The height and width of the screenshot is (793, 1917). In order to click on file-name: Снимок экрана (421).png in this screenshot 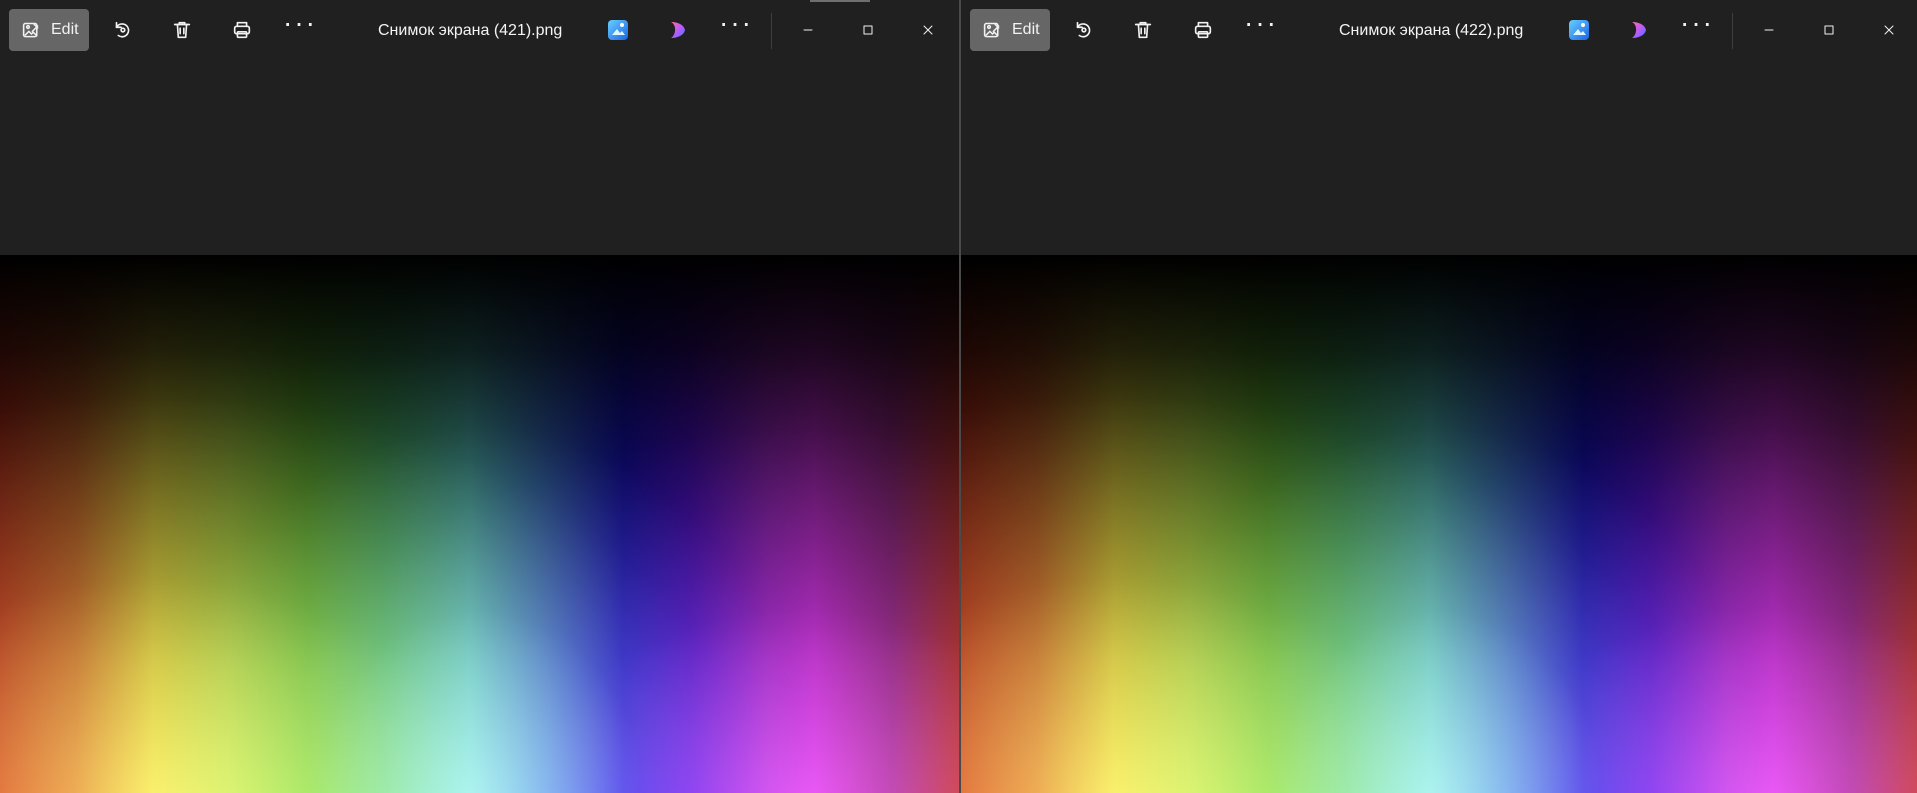, I will do `click(470, 30)`.